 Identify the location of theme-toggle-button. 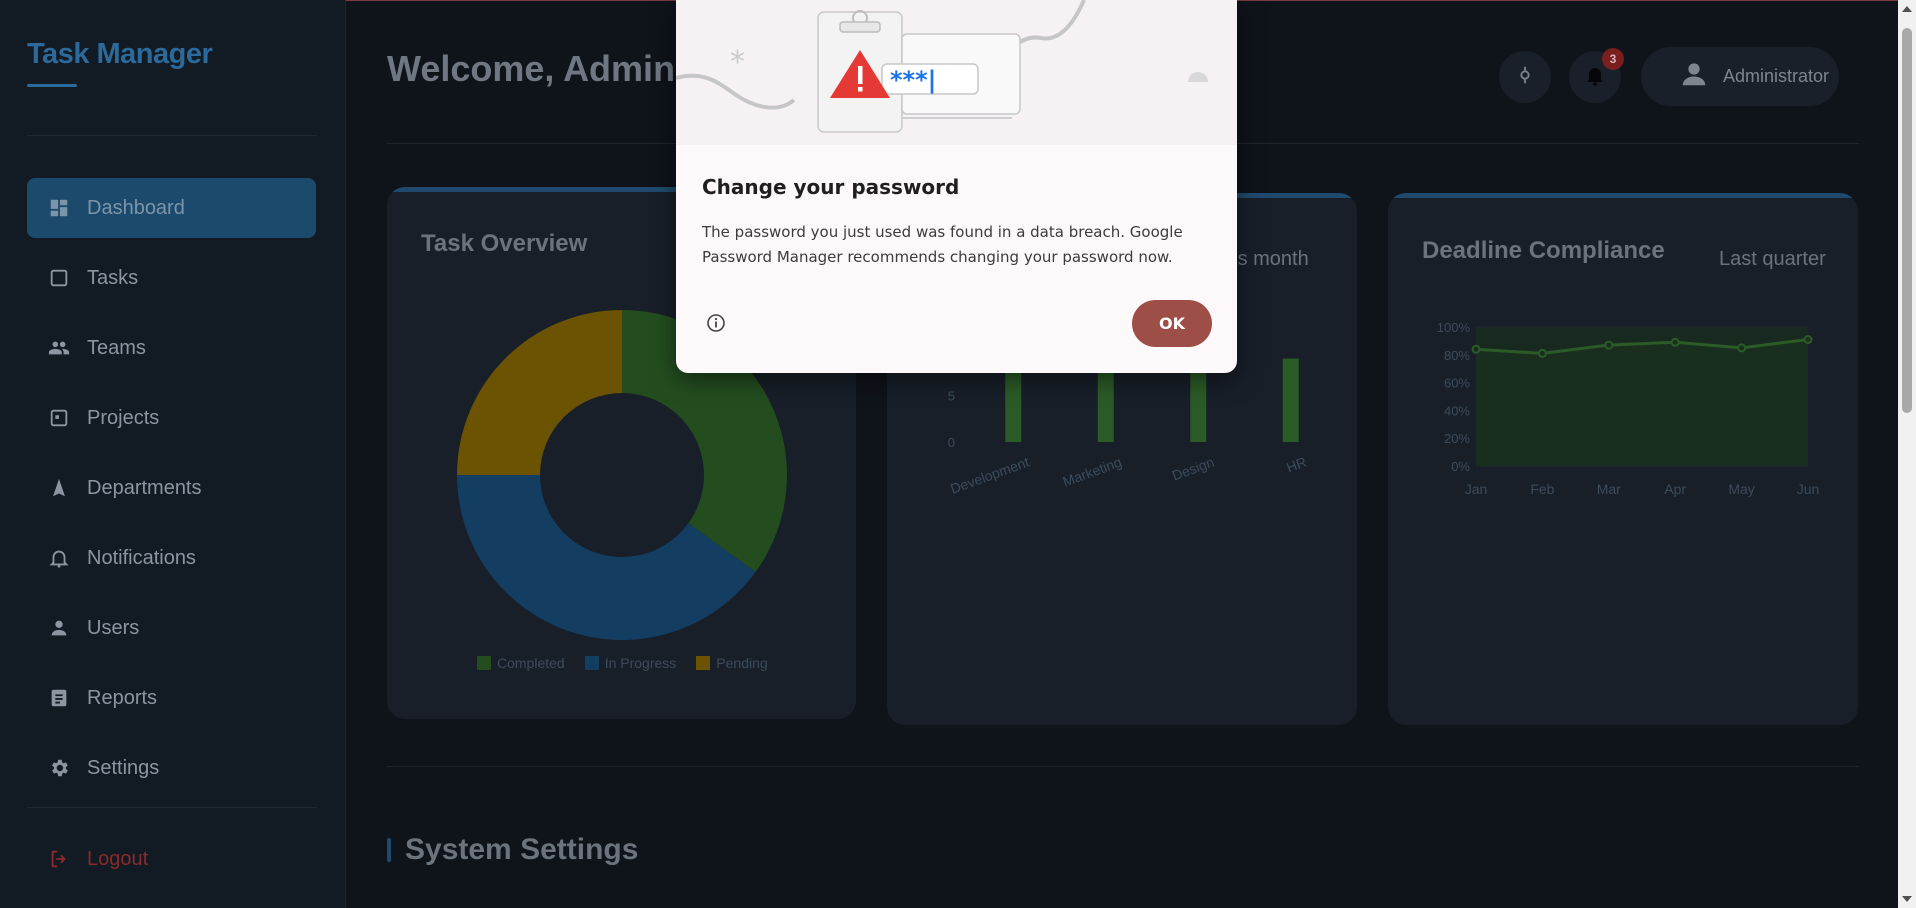
(1525, 77).